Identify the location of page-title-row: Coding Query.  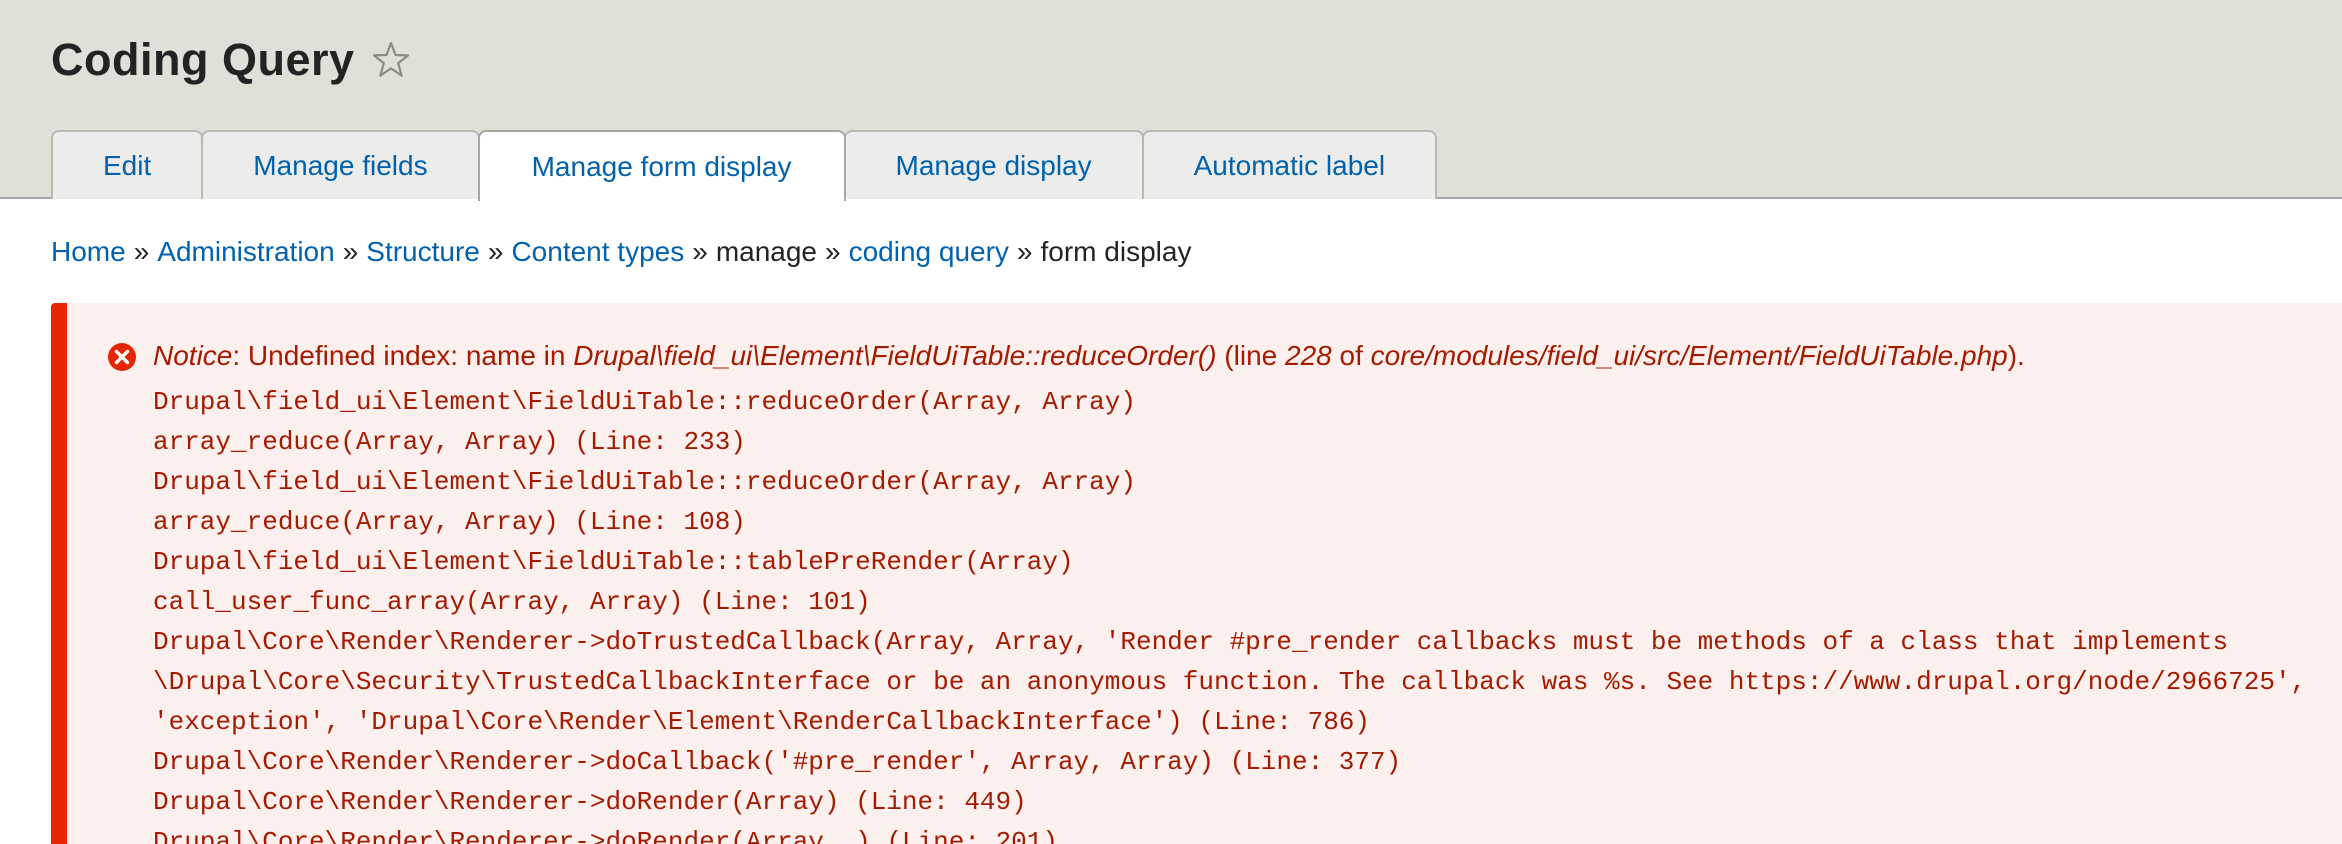
(231, 60).